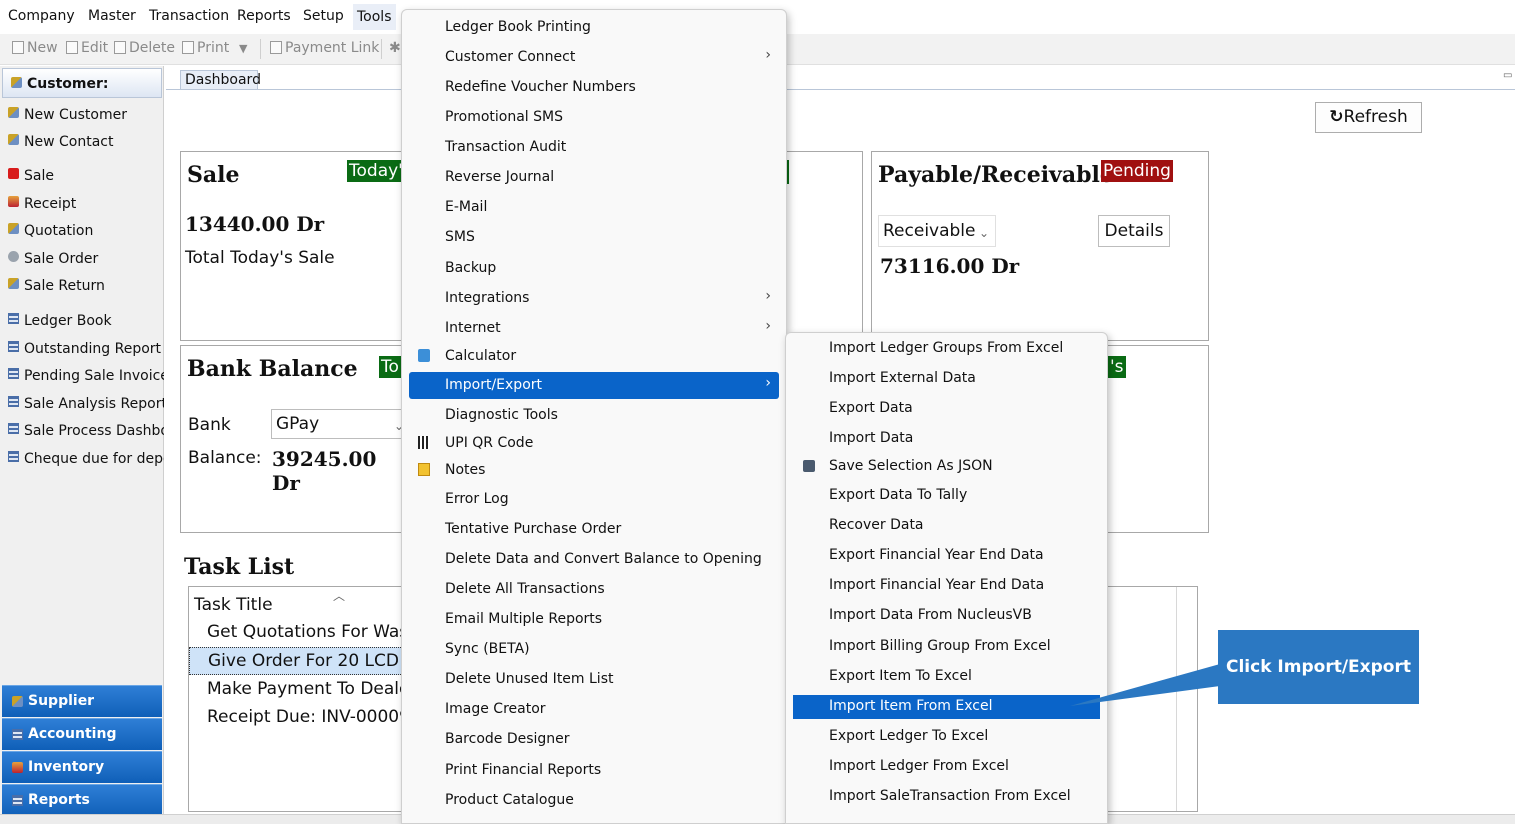  I want to click on sidebar-item-sale-analysis-report: Sale Analysis Report, so click(86, 404).